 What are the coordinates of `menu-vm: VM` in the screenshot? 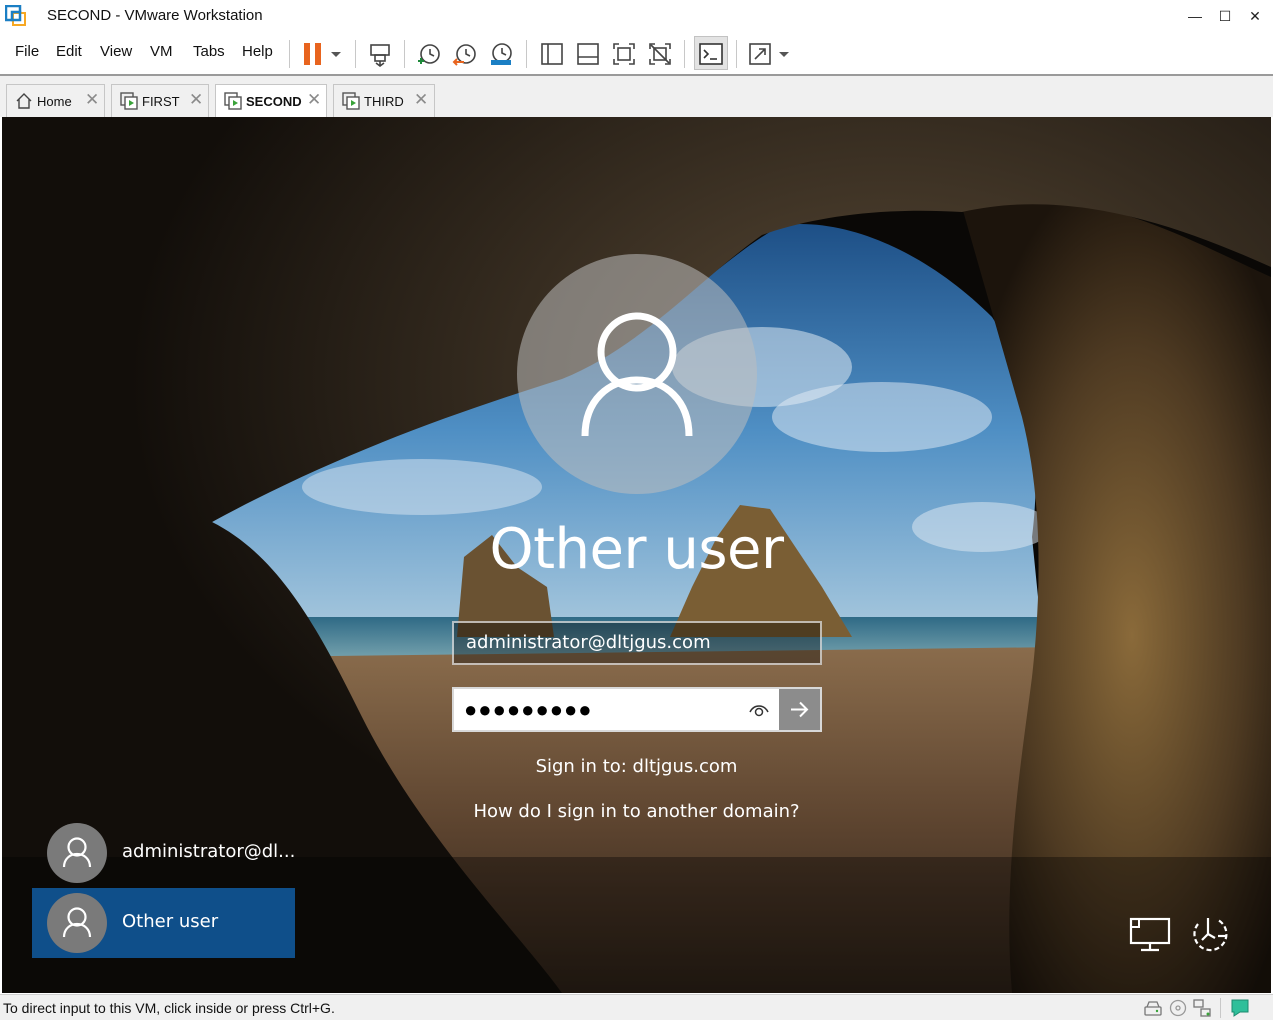 It's located at (161, 51).